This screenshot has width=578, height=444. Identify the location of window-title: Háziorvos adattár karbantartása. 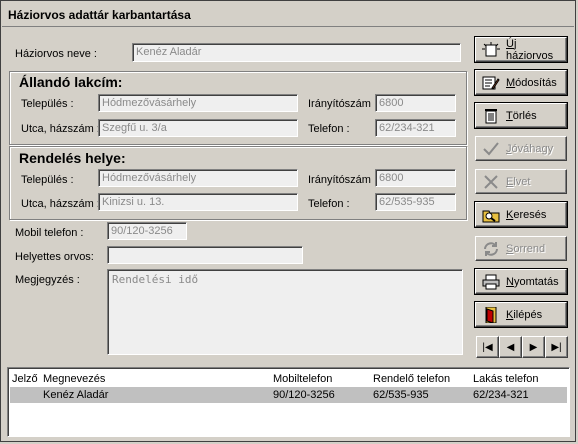
(99, 15).